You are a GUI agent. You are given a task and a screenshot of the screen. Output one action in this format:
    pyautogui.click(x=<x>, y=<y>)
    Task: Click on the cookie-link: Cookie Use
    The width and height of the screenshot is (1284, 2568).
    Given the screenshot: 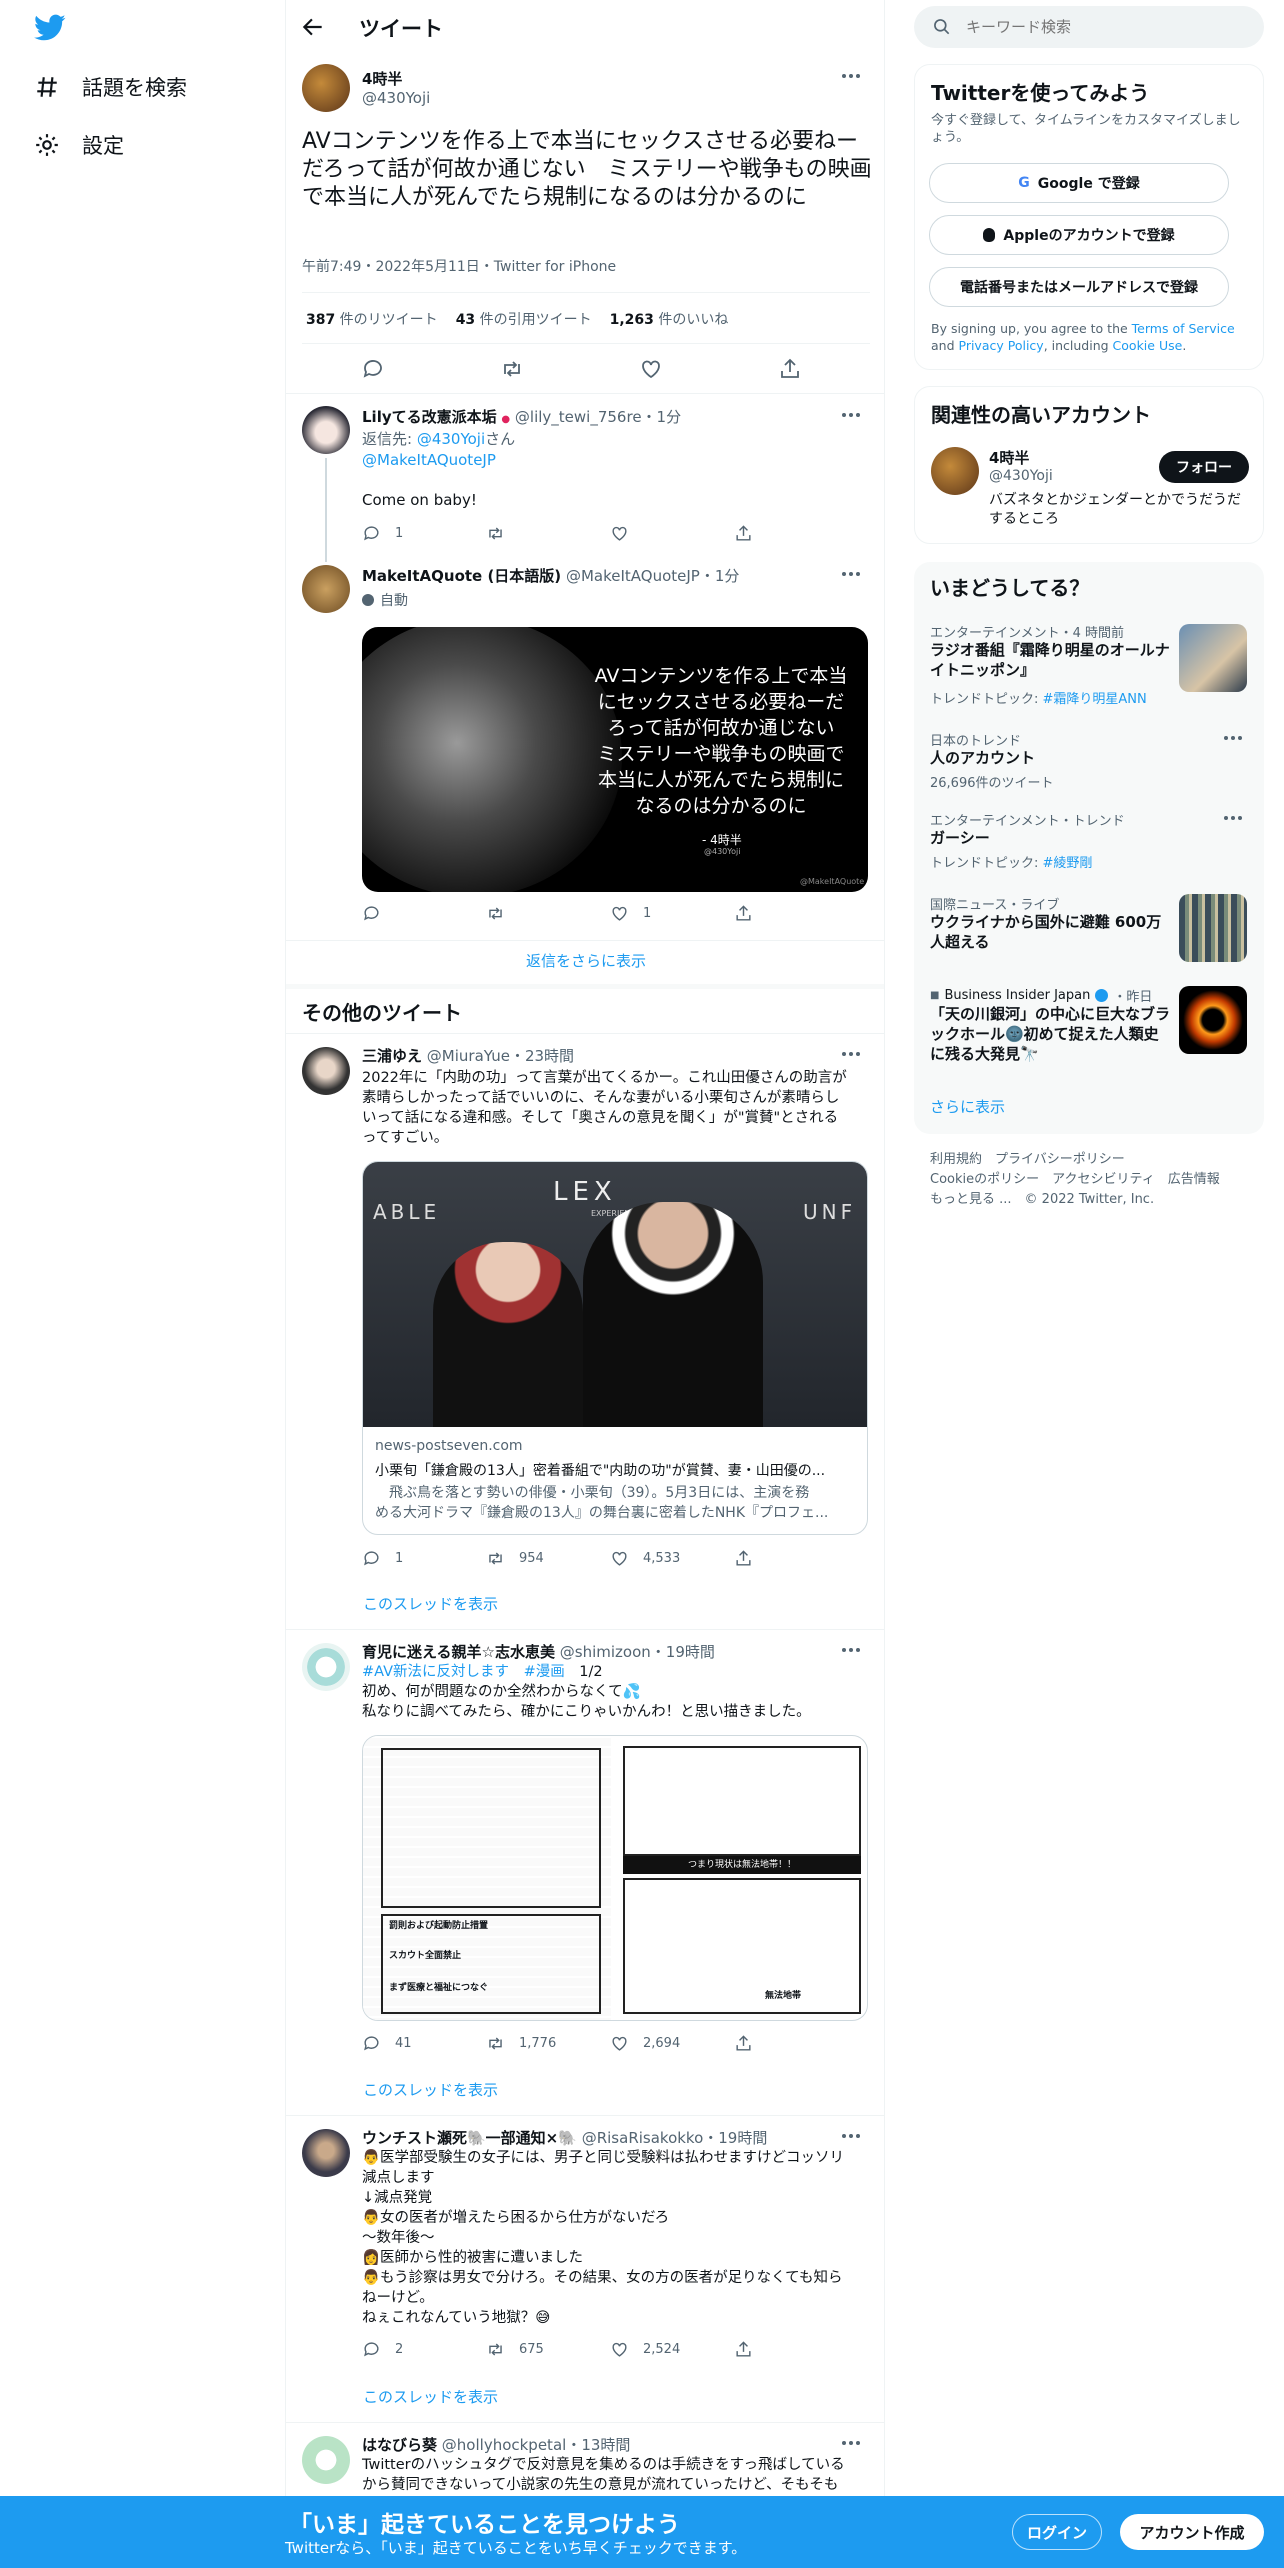 What is the action you would take?
    pyautogui.click(x=1148, y=345)
    